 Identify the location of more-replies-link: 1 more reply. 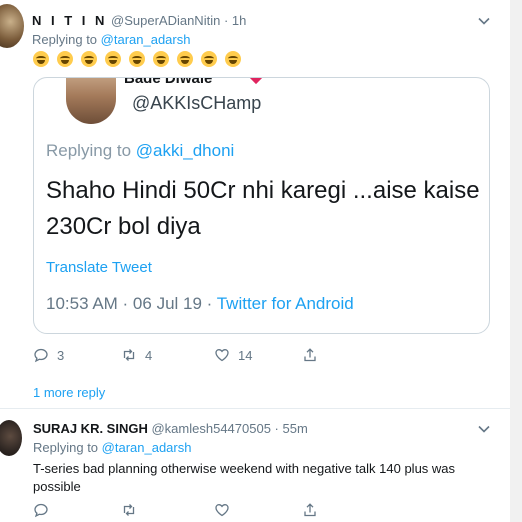
(69, 392).